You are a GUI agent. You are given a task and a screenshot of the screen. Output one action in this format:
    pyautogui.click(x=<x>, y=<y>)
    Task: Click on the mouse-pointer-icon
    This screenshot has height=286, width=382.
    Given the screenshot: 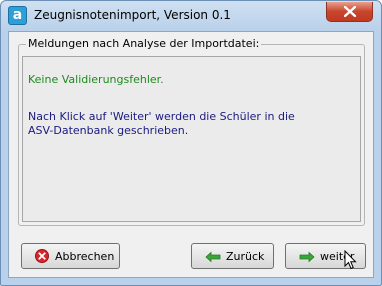 What is the action you would take?
    pyautogui.click(x=350, y=260)
    